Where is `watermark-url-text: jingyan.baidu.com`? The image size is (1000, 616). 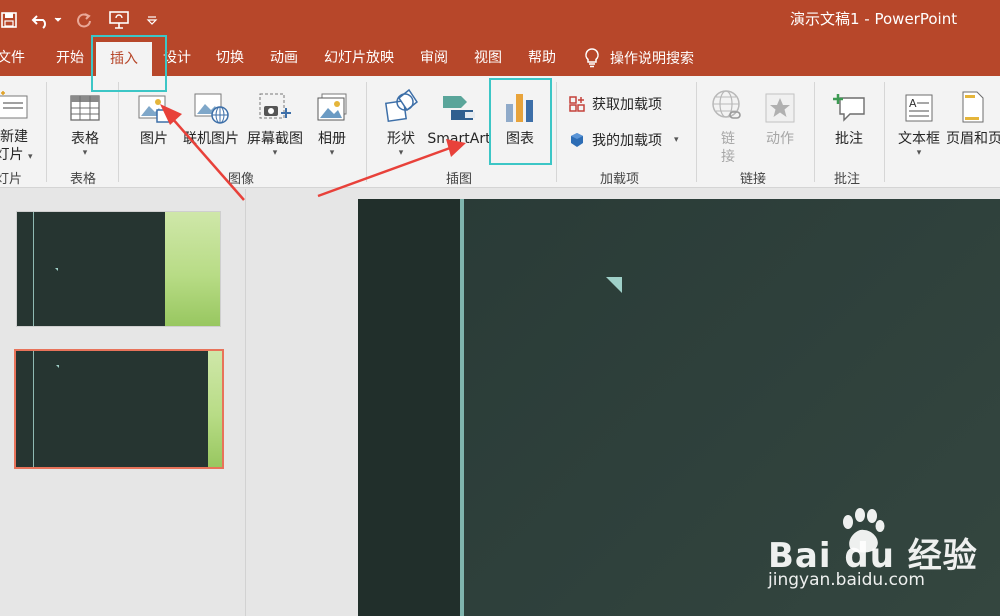
watermark-url-text: jingyan.baidu.com is located at coordinates (846, 580).